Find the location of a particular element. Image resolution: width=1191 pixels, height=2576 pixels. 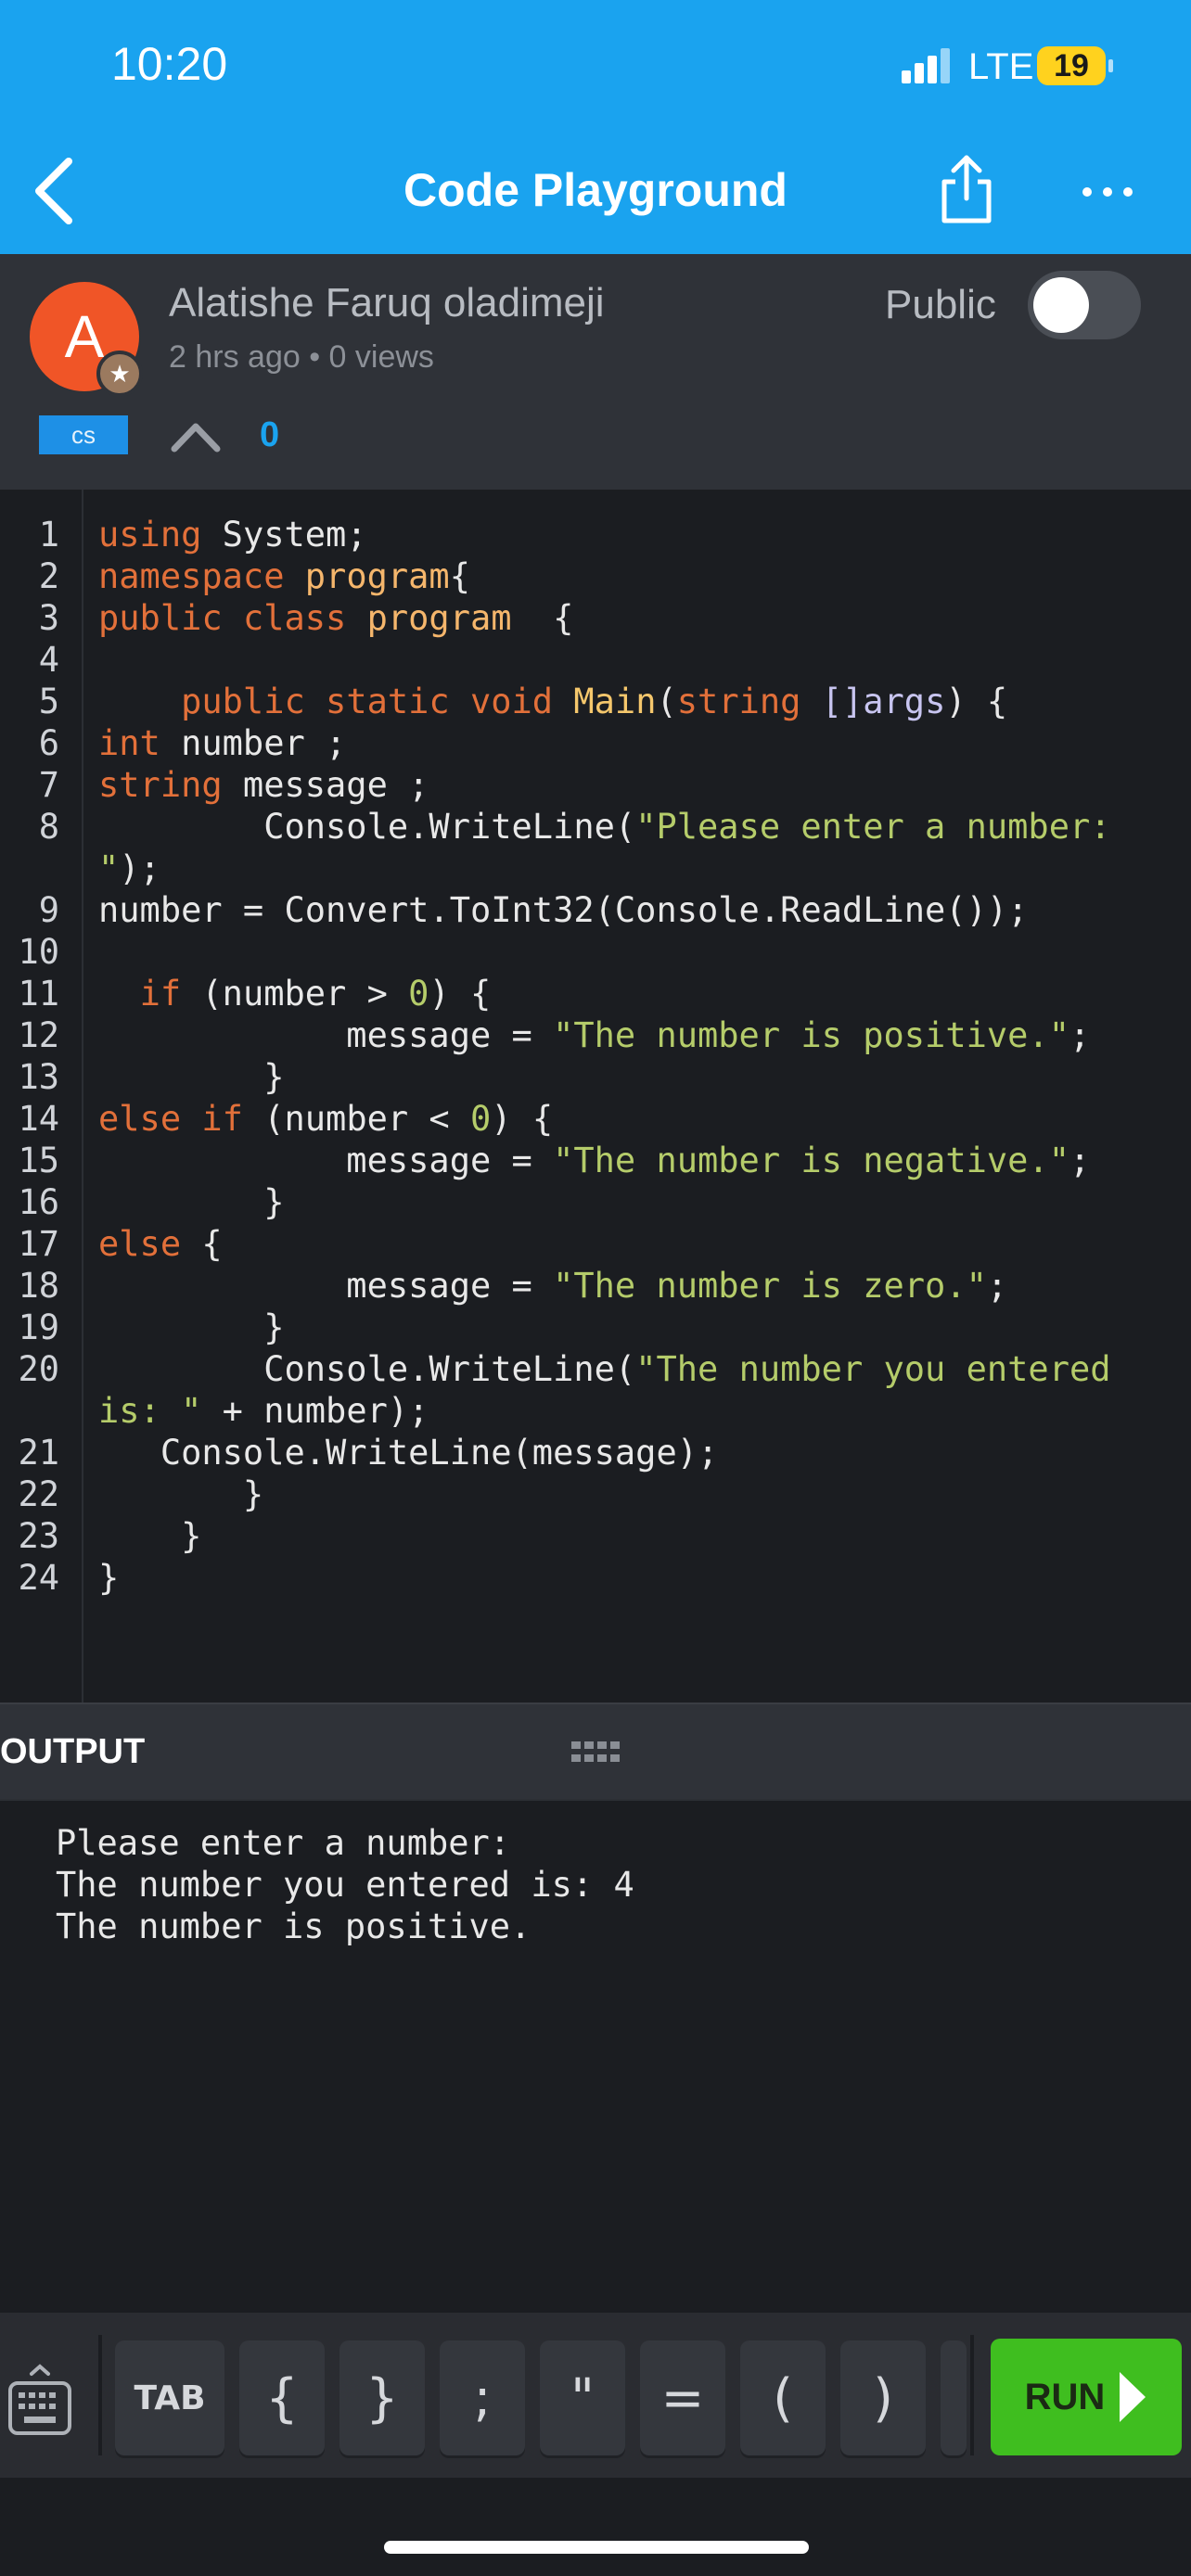

line-number: 21 is located at coordinates (38, 1453).